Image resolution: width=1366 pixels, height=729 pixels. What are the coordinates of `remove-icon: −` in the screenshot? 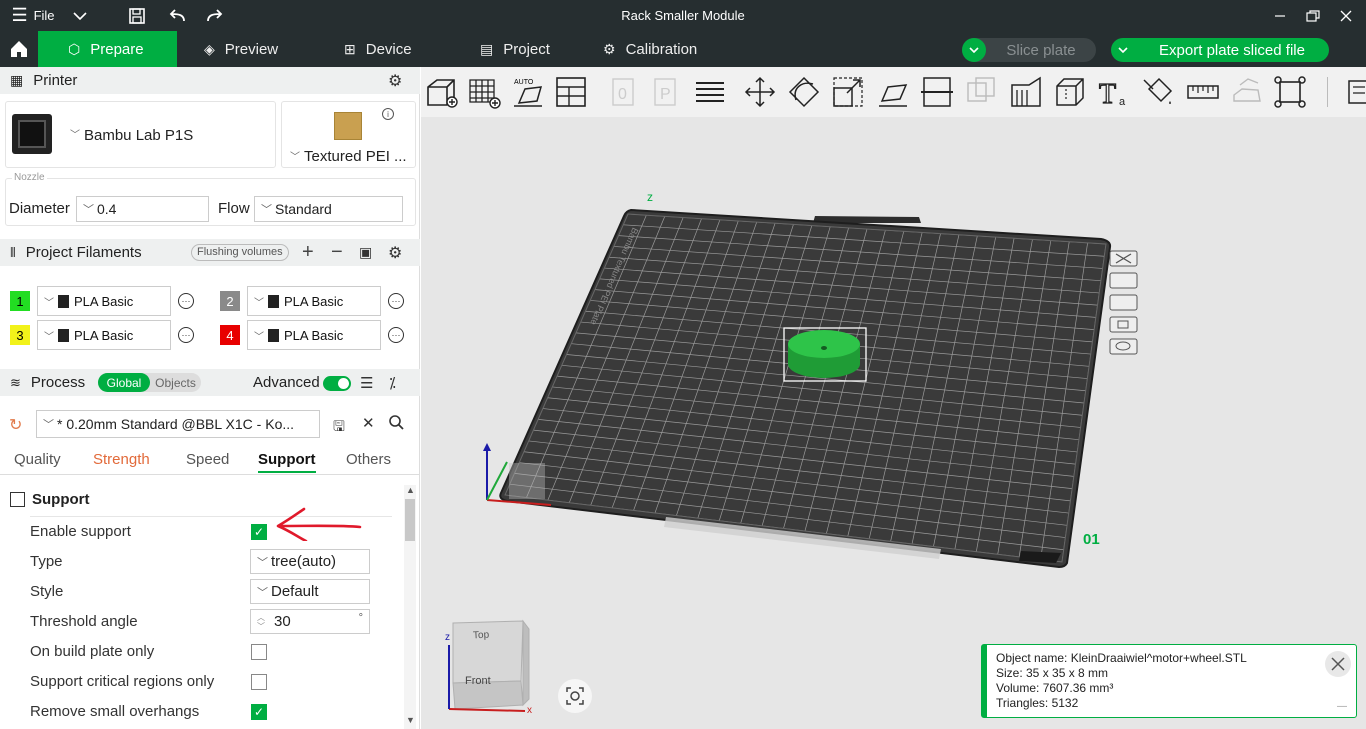 It's located at (337, 252).